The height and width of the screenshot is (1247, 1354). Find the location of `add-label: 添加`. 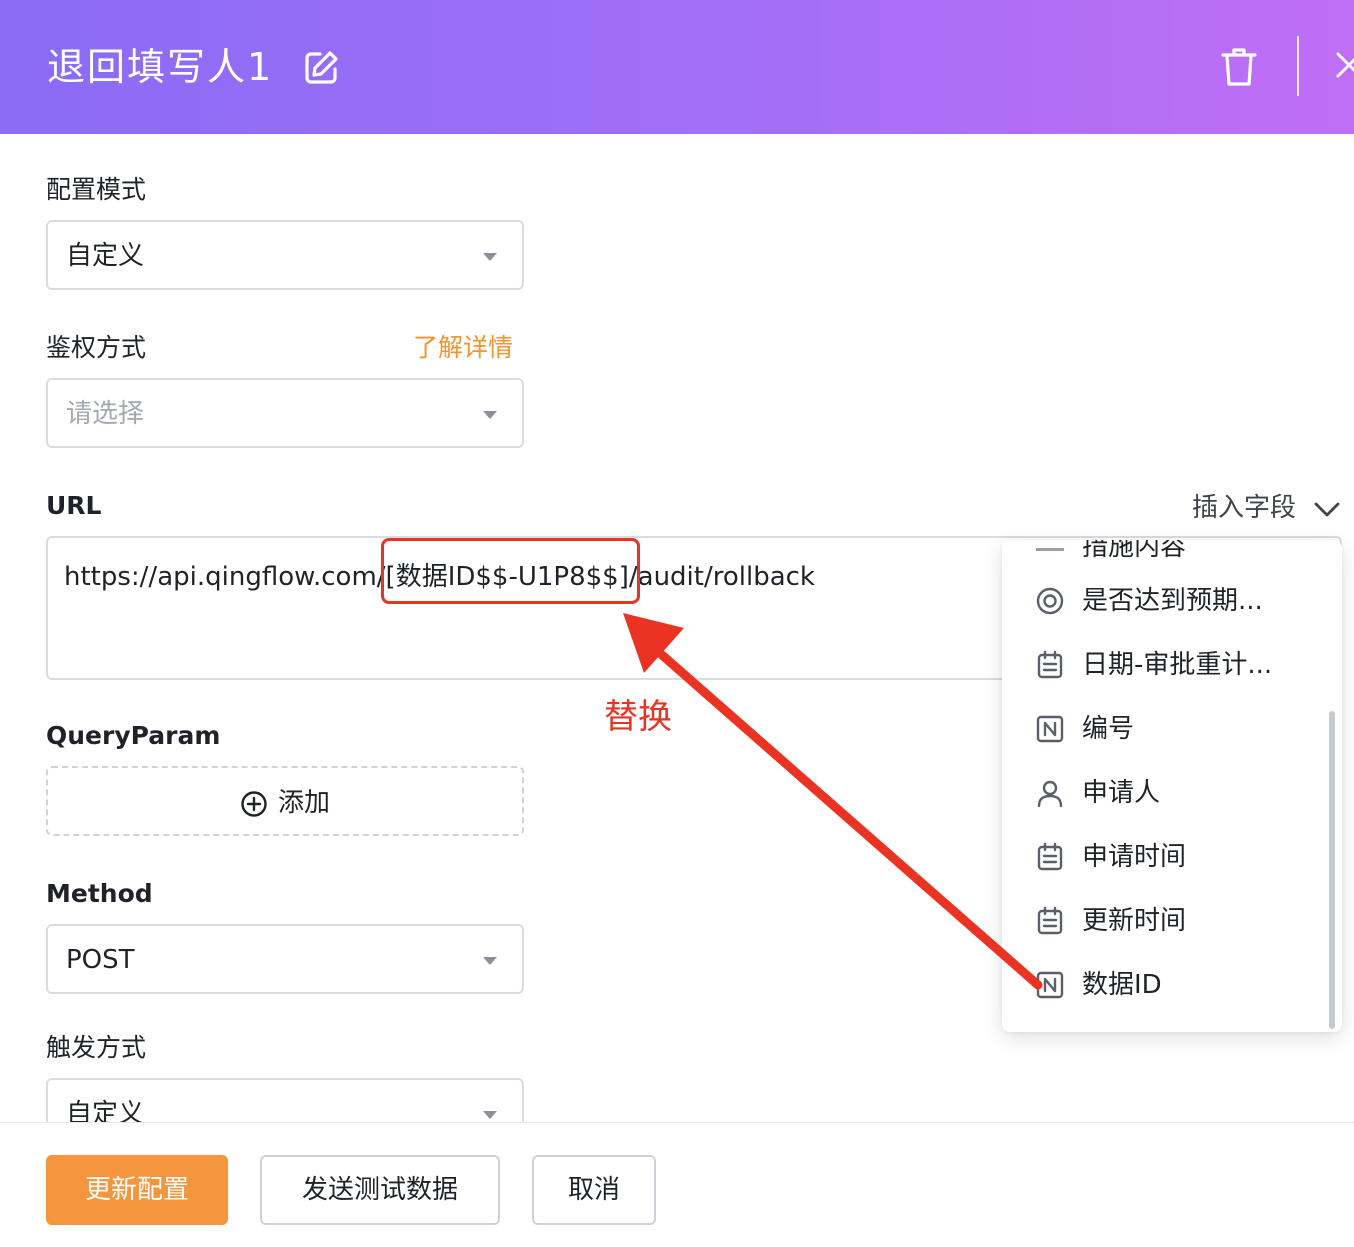

add-label: 添加 is located at coordinates (304, 803).